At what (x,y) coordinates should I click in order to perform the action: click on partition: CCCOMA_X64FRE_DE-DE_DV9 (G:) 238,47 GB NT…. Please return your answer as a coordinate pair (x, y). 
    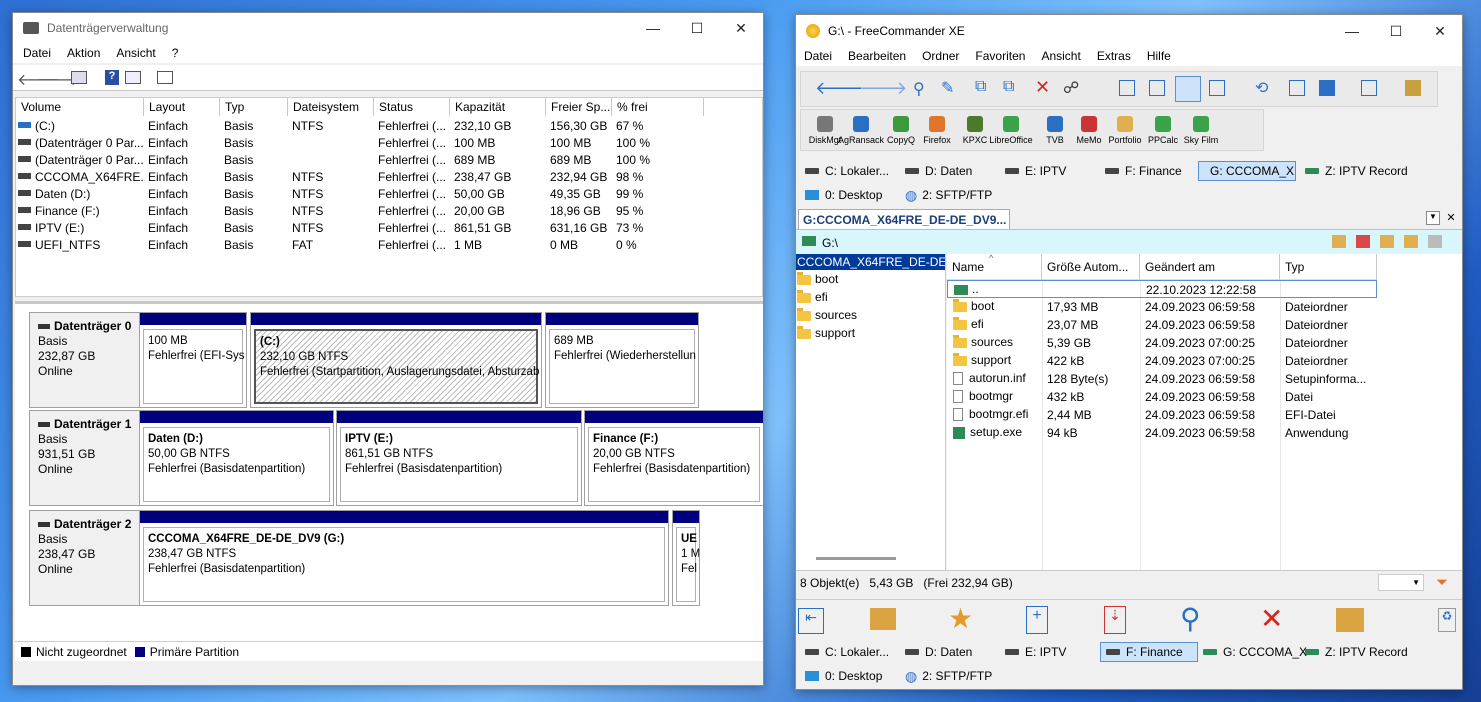
    Looking at the image, I should click on (404, 558).